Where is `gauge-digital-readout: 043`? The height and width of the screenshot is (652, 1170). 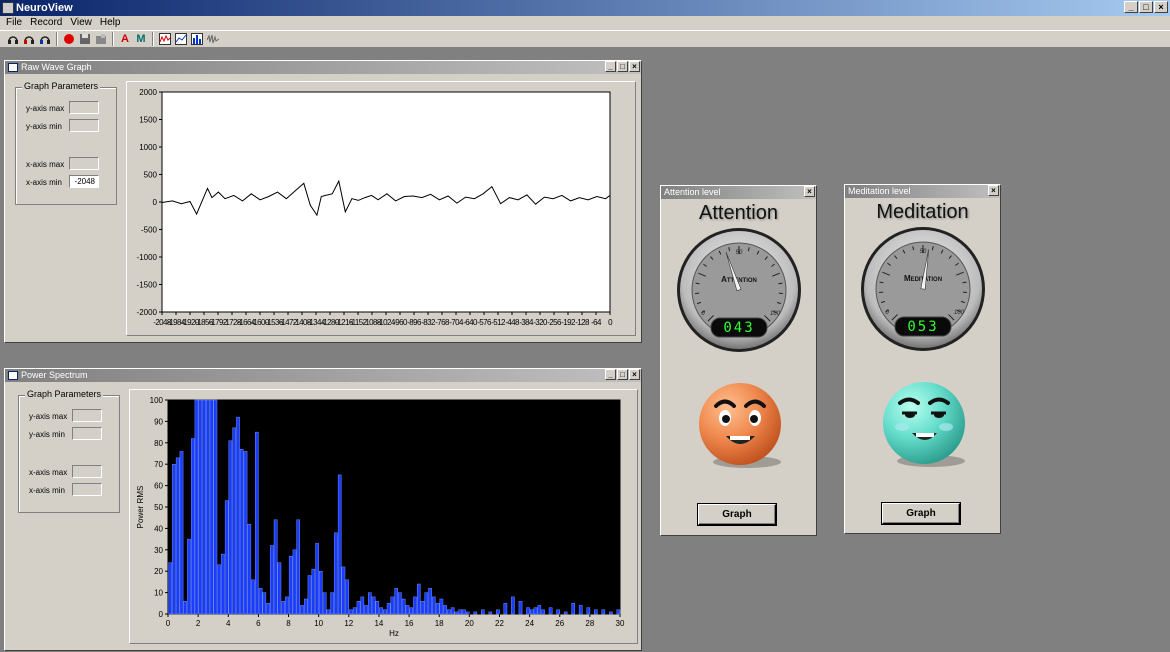
gauge-digital-readout: 043 is located at coordinates (738, 328).